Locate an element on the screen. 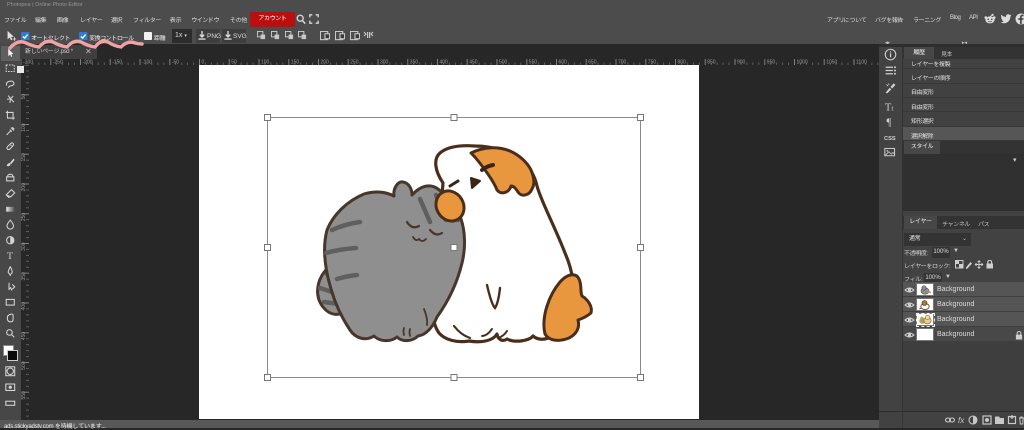  svg-text: 200 is located at coordinates (24, 187).